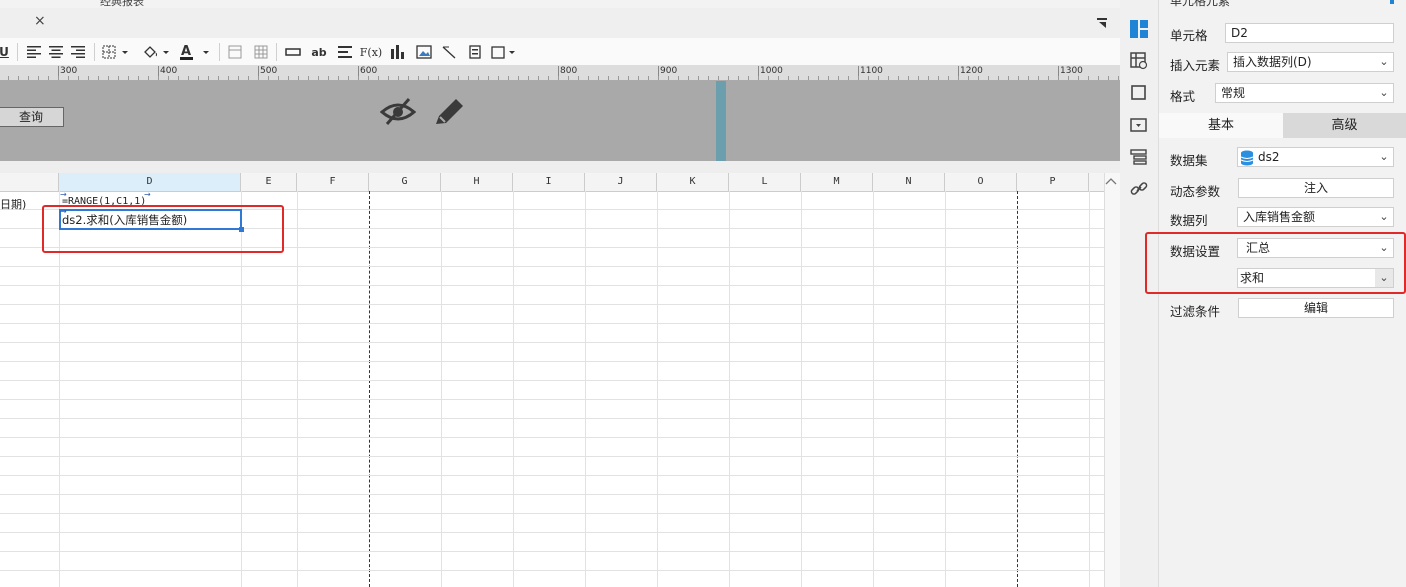  What do you see at coordinates (1344, 125) in the screenshot?
I see `tab-advanced: 高级` at bounding box center [1344, 125].